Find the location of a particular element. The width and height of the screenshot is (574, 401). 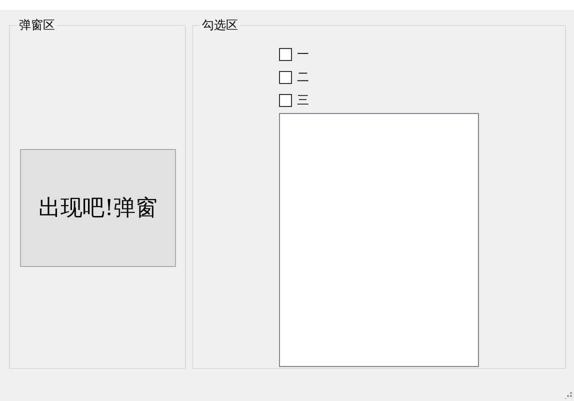

checkbox-label: 三 is located at coordinates (303, 100).